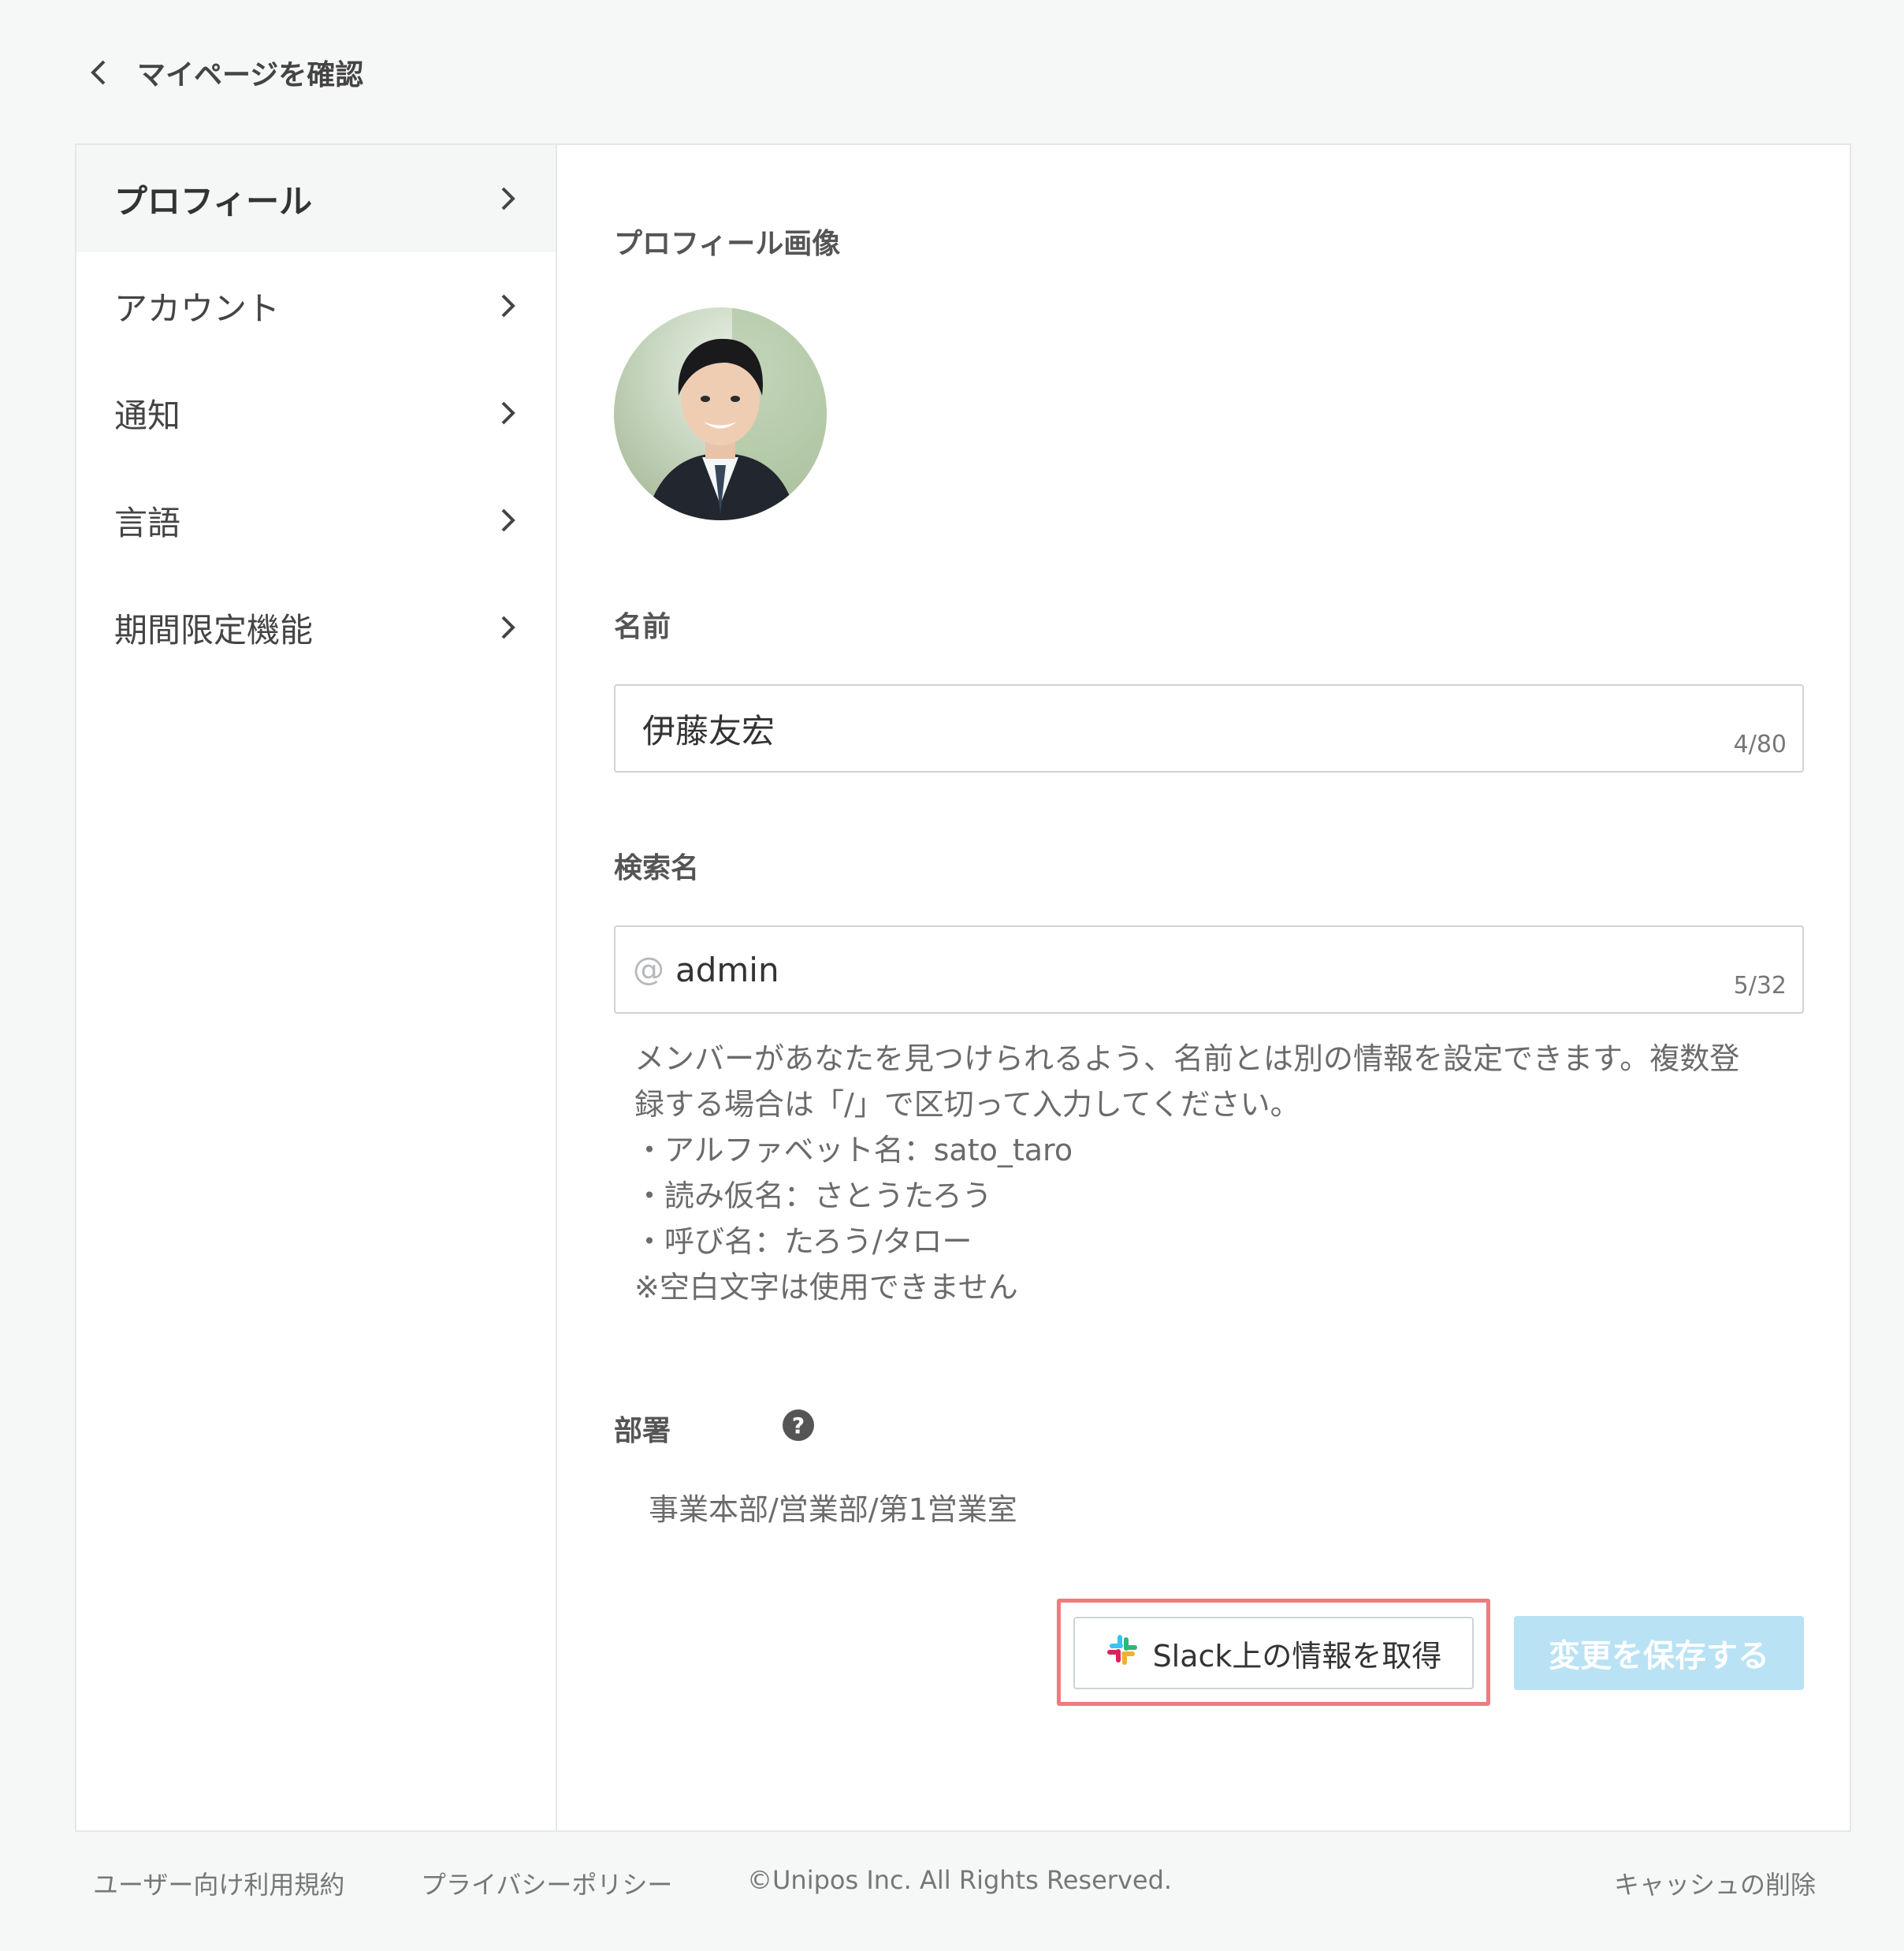 This screenshot has height=1951, width=1904. What do you see at coordinates (147, 415) in the screenshot?
I see `sidebar-item-label: 通知` at bounding box center [147, 415].